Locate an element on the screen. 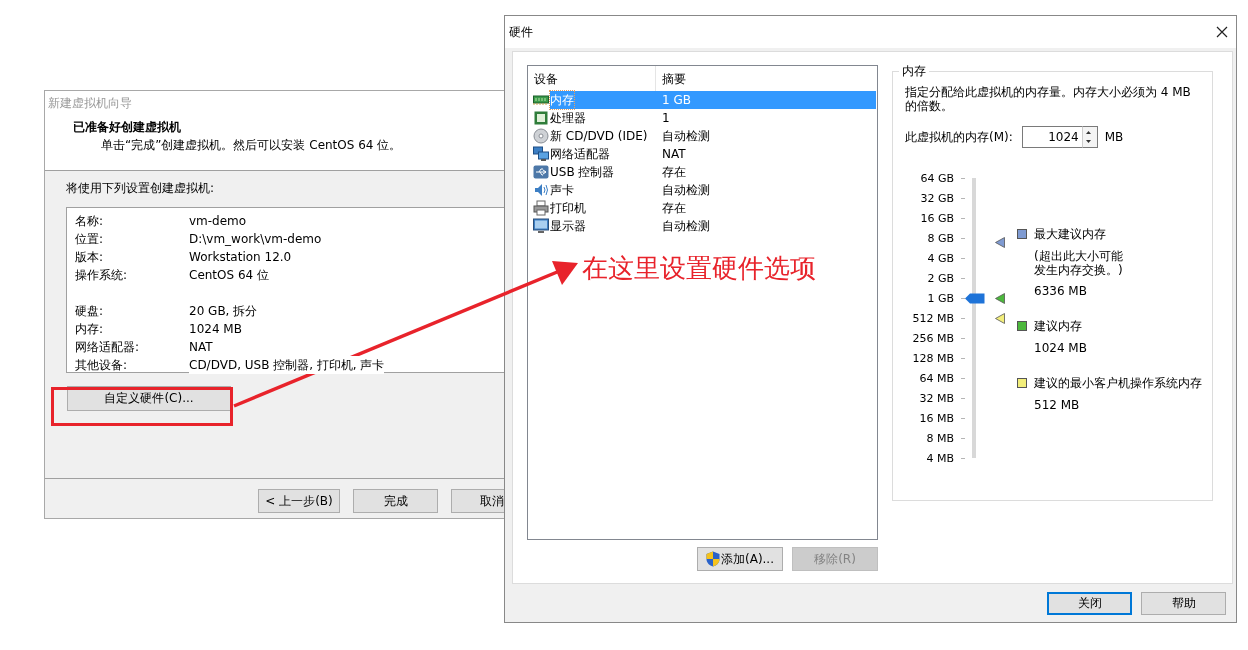 This screenshot has height=650, width=1248. settings-caption: 将使用下列设置创建虚拟机: is located at coordinates (141, 188).